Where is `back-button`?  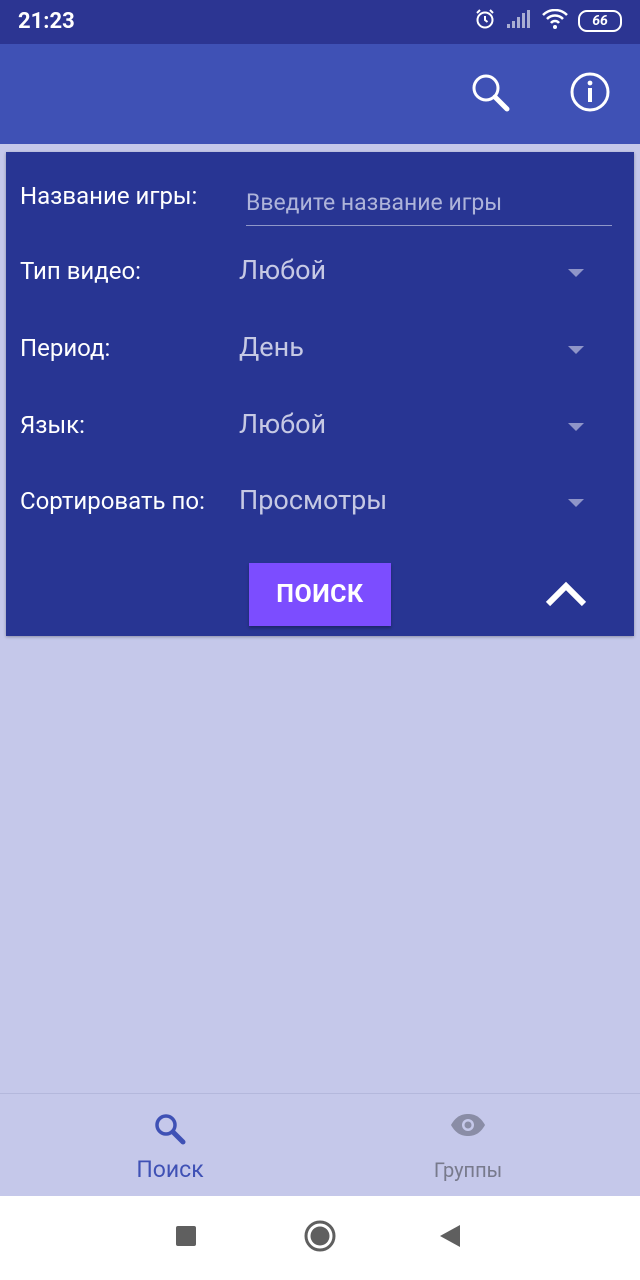
back-button is located at coordinates (450, 1238).